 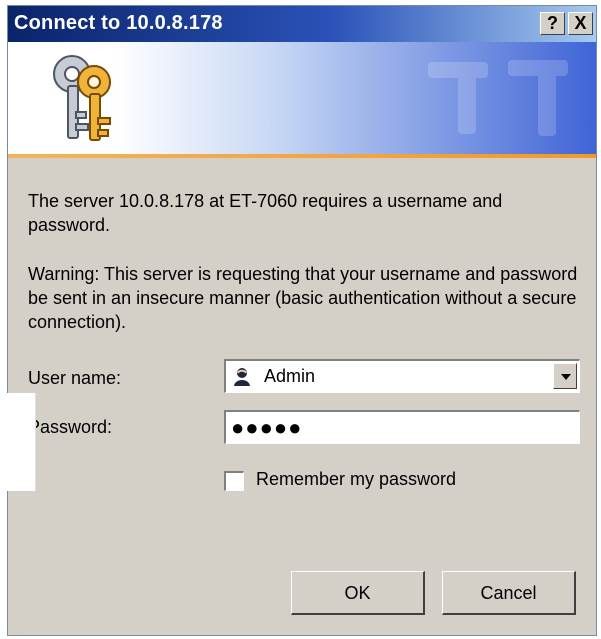 I want to click on username-combobox: Admin, so click(x=402, y=376).